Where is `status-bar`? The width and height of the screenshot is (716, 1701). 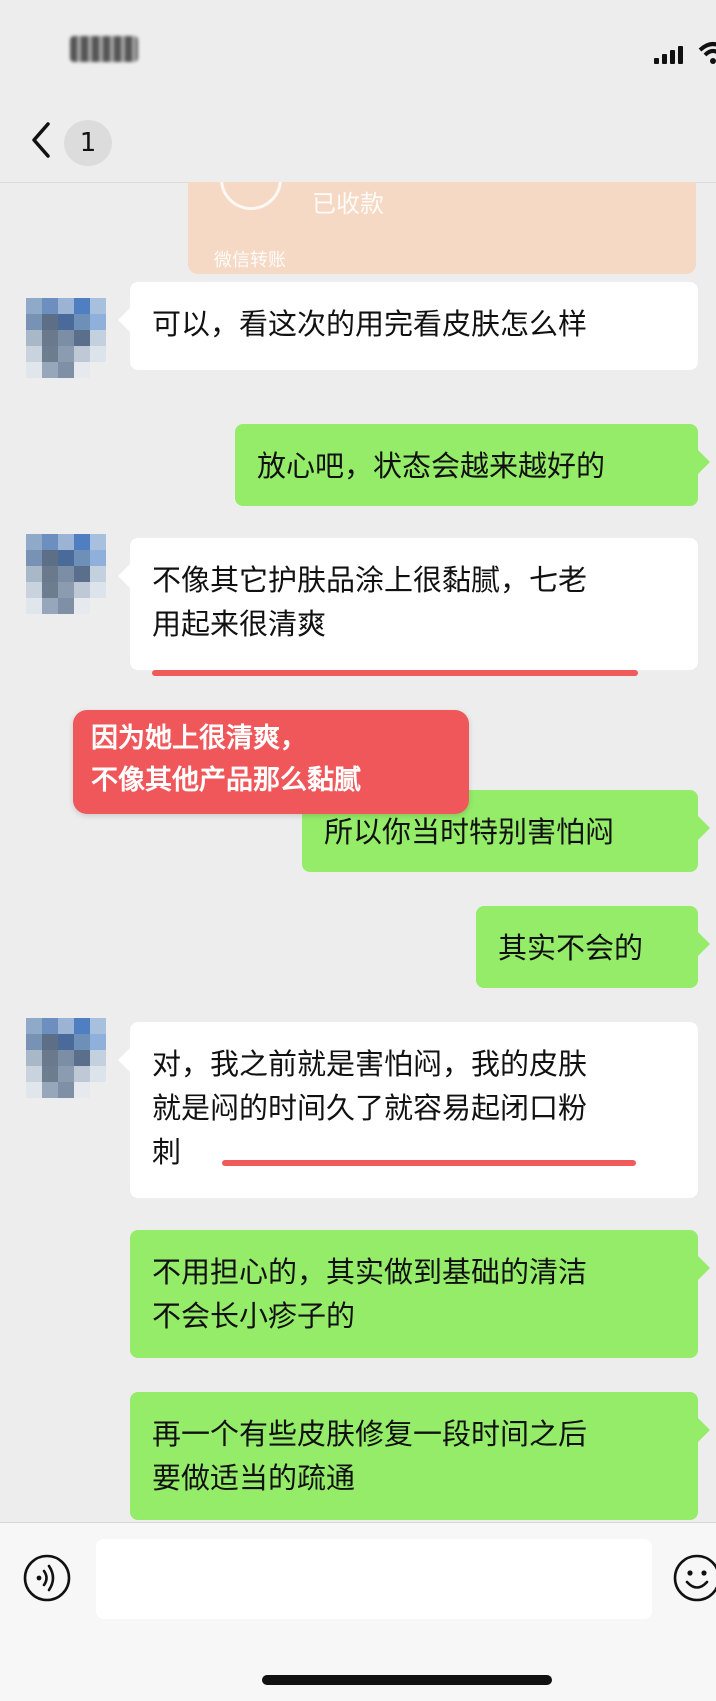
status-bar is located at coordinates (358, 50).